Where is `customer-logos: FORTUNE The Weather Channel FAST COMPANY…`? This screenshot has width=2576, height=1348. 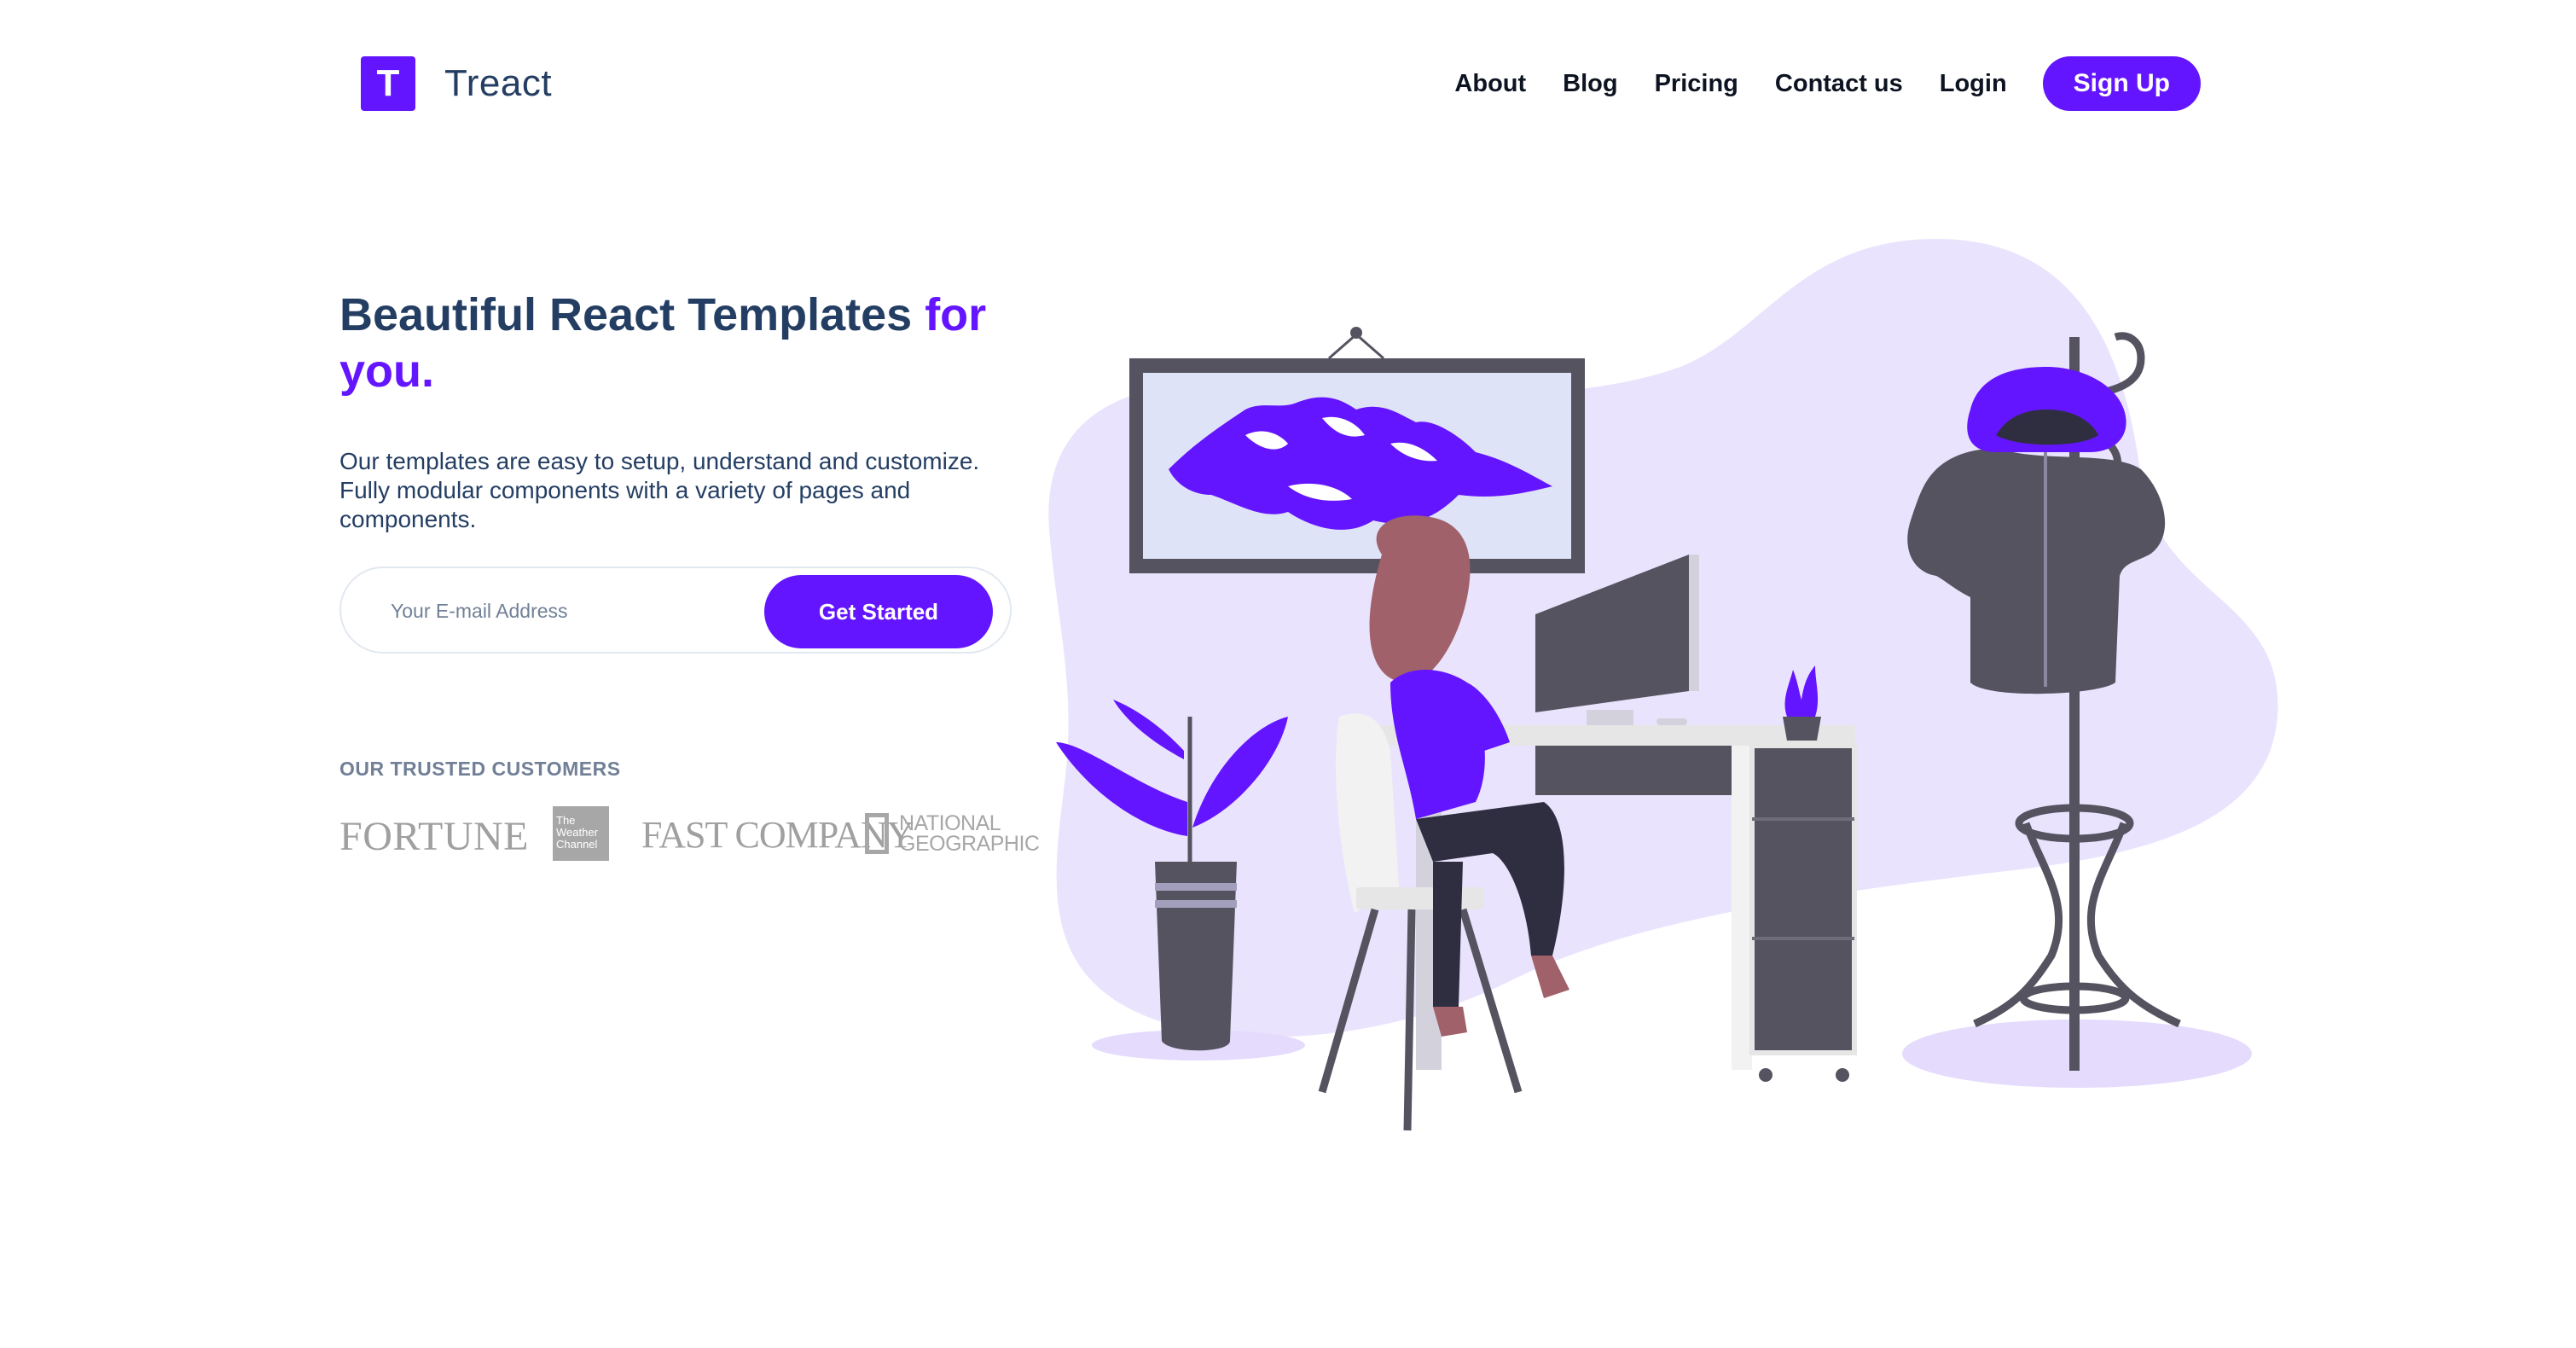
customer-logos: FORTUNE The Weather Channel FAST COMPANY… is located at coordinates (689, 833).